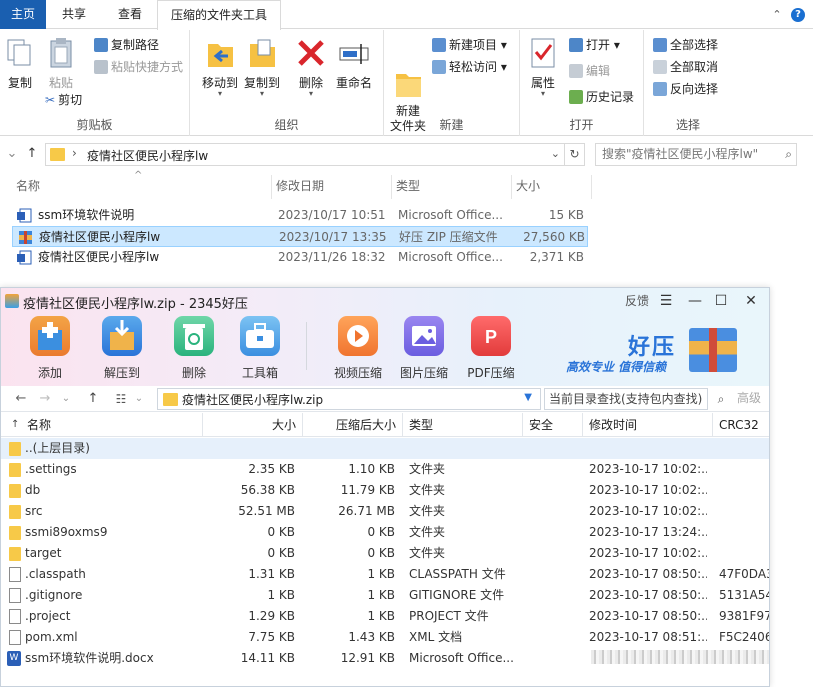 This screenshot has height=687, width=813. Describe the element at coordinates (126, 45) in the screenshot. I see `copy-path-button: 复制路径` at that location.